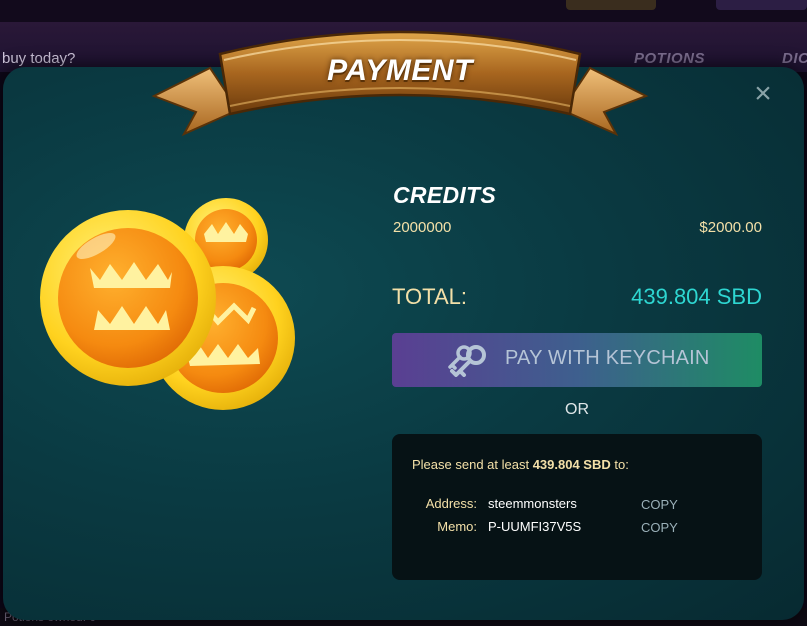 The width and height of the screenshot is (807, 626). Describe the element at coordinates (577, 409) in the screenshot. I see `or-divider: OR` at that location.